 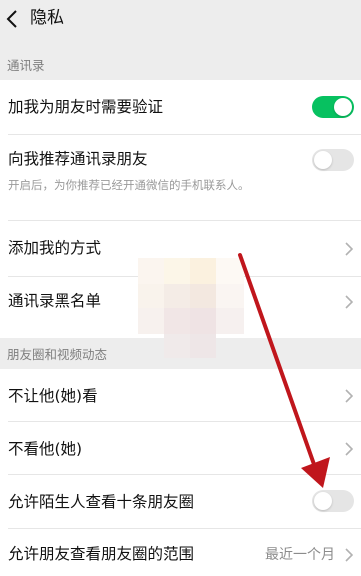 I want to click on row-label: 允许朋友查看朋友圈的范围, so click(x=101, y=554).